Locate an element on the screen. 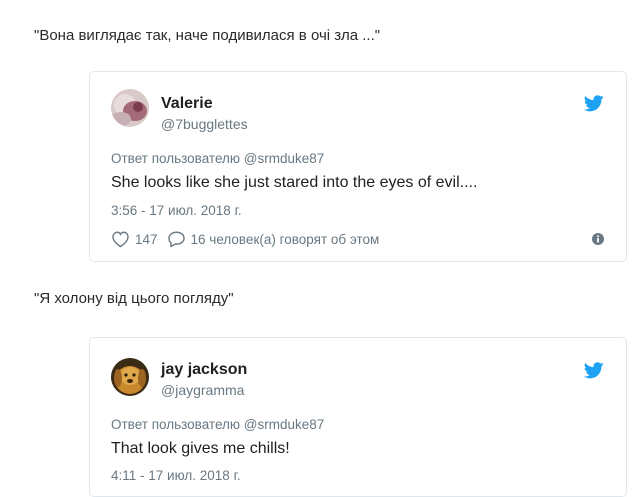  author-handle: @jaygramma is located at coordinates (202, 390).